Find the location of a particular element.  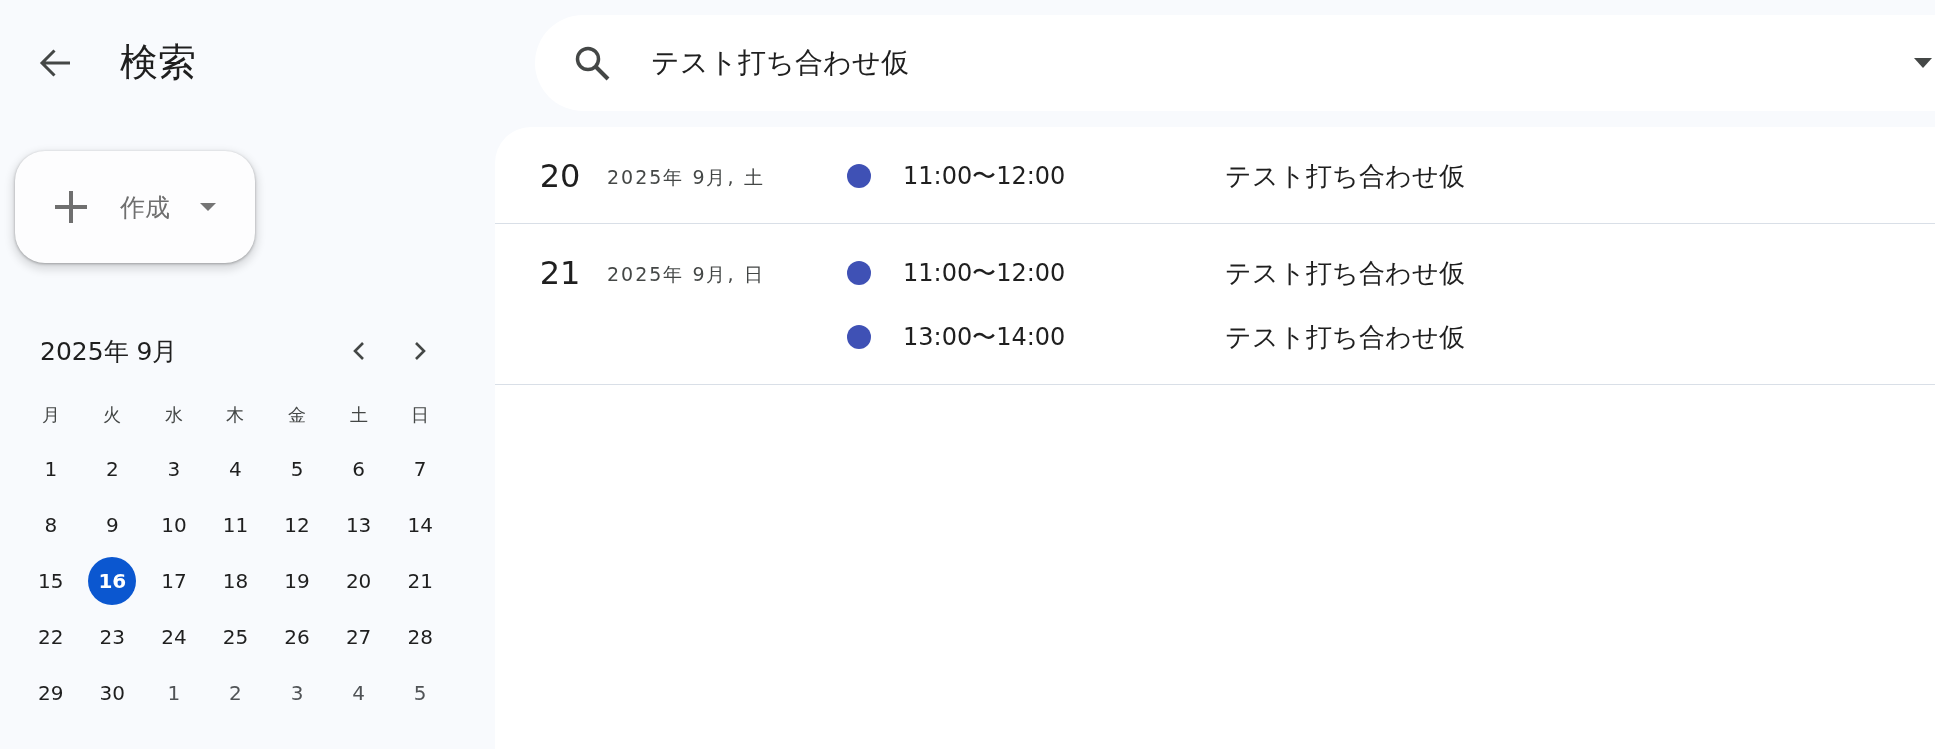

weekday-label: 金 is located at coordinates (297, 415).